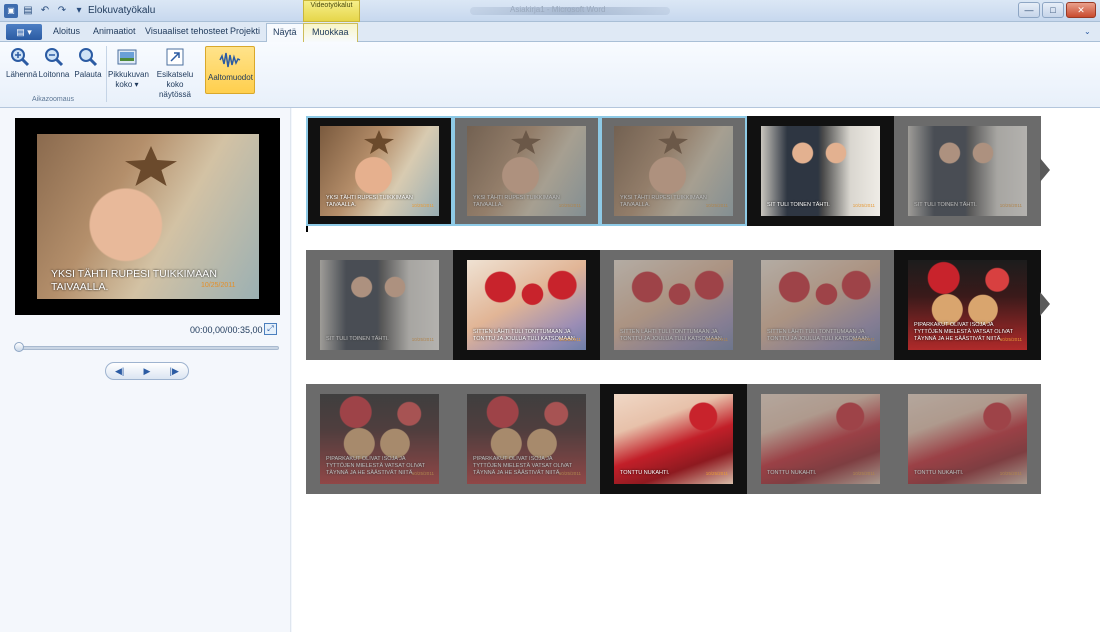 The width and height of the screenshot is (1100, 632). Describe the element at coordinates (558, 9) in the screenshot. I see `background-window-title: Asiakirja1 - Microsoft Word` at that location.